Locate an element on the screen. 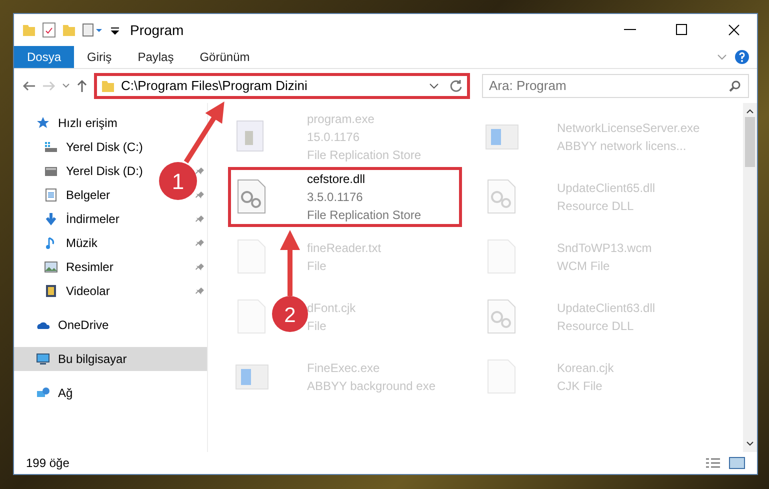 This screenshot has height=489, width=769. film-icon is located at coordinates (51, 291).